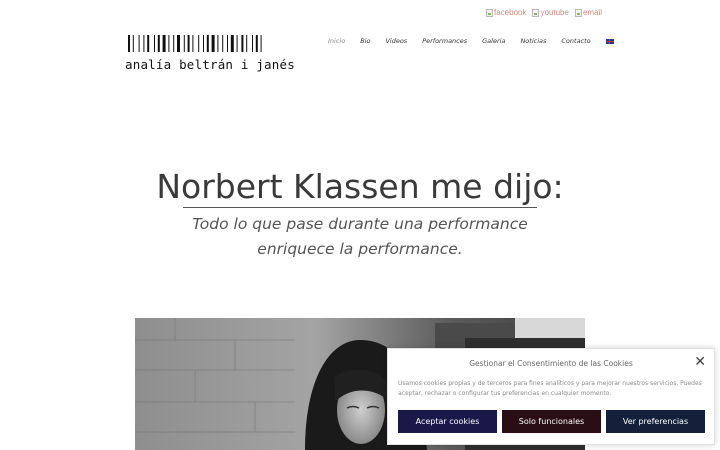 Image resolution: width=720 pixels, height=450 pixels. I want to click on facebook-link: facebook, so click(506, 12).